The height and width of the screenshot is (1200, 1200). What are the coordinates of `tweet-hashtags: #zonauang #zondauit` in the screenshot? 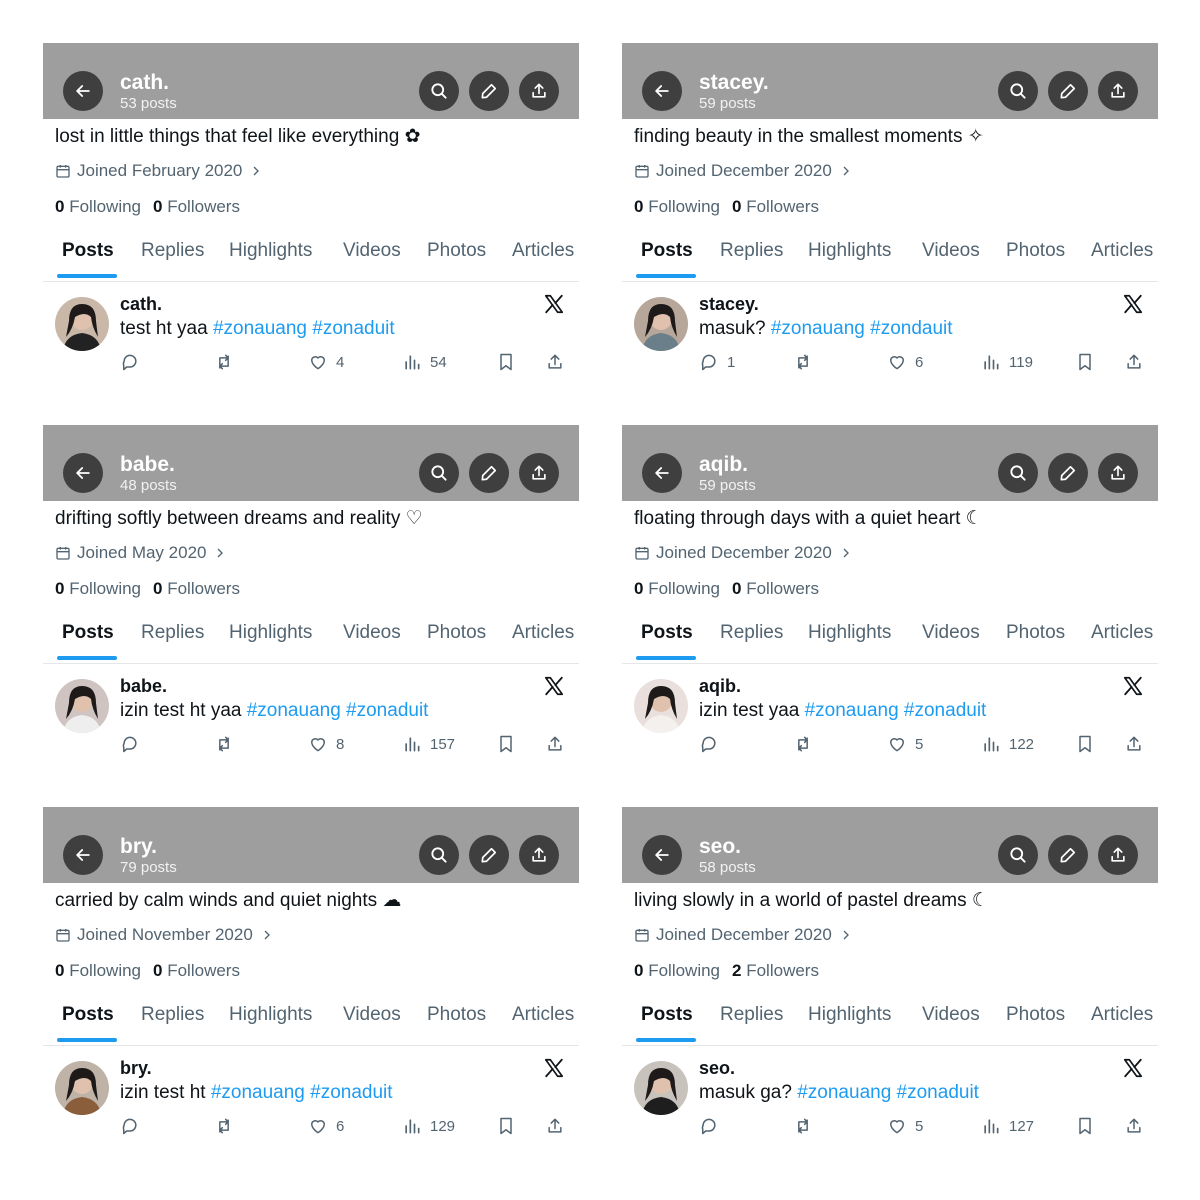 It's located at (862, 328).